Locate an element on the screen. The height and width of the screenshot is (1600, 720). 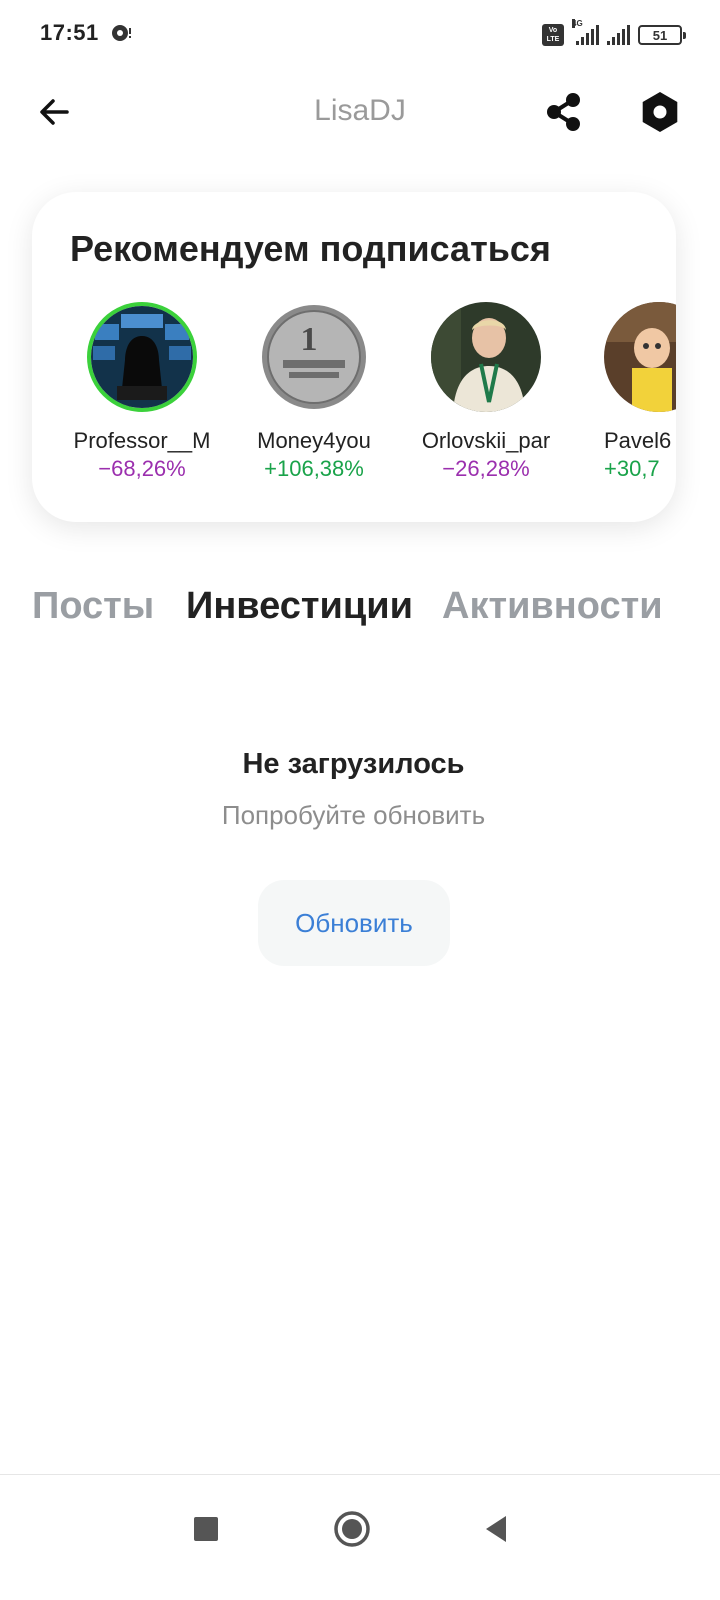
recommendation-item: Professor__M −68,26% is located at coordinates (142, 392).